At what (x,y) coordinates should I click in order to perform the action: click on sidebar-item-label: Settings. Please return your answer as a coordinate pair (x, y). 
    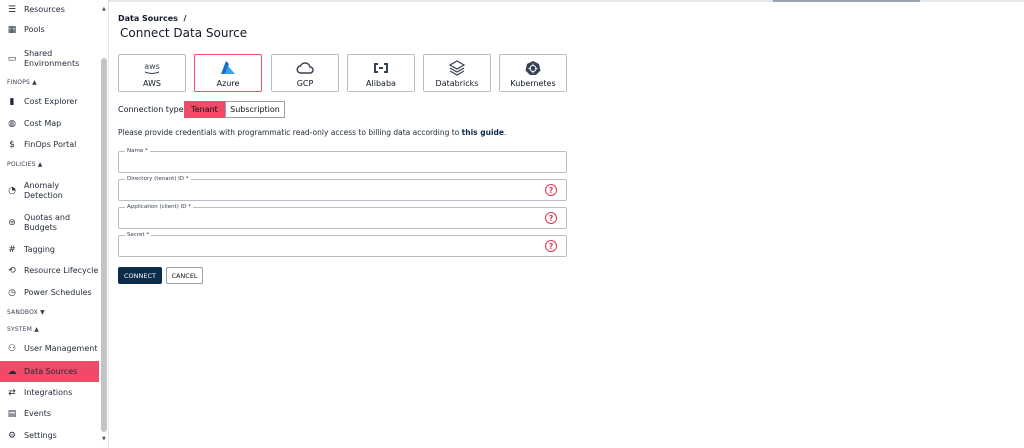
    Looking at the image, I should click on (40, 435).